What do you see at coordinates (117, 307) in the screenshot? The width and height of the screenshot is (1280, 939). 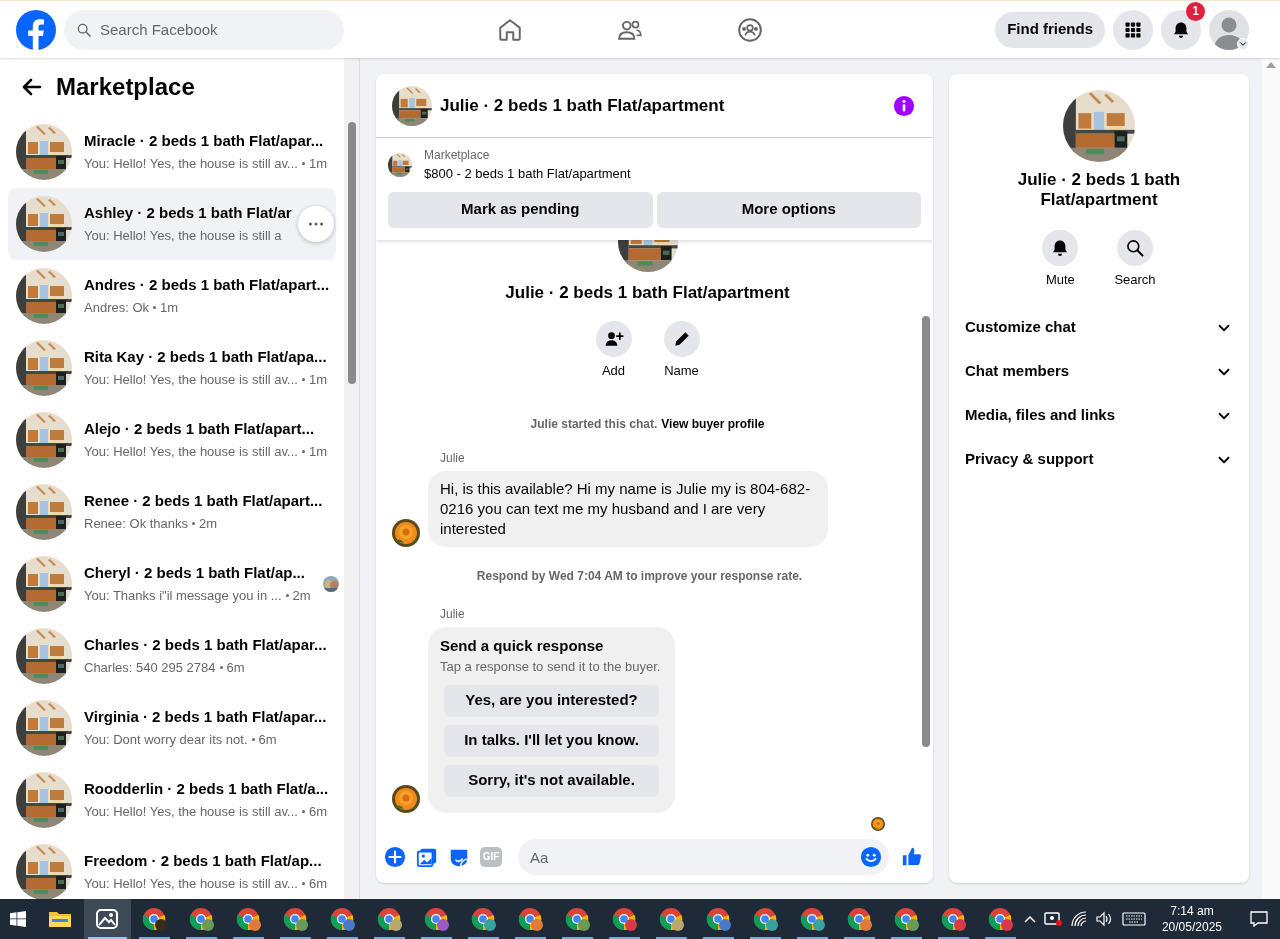 I see `message-preview: Andres: Ok` at bounding box center [117, 307].